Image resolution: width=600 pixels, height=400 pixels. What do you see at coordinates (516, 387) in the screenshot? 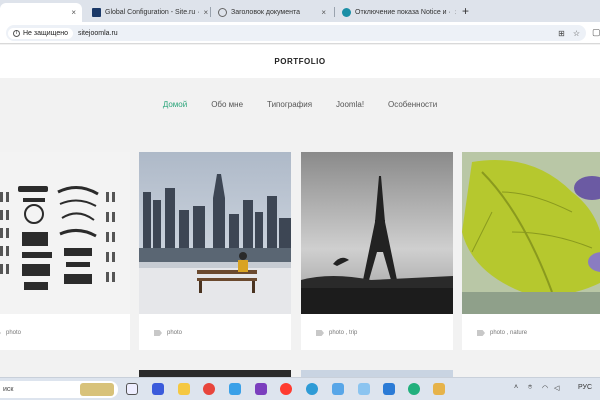
I see `chevron-up-icon: ˄` at bounding box center [516, 387].